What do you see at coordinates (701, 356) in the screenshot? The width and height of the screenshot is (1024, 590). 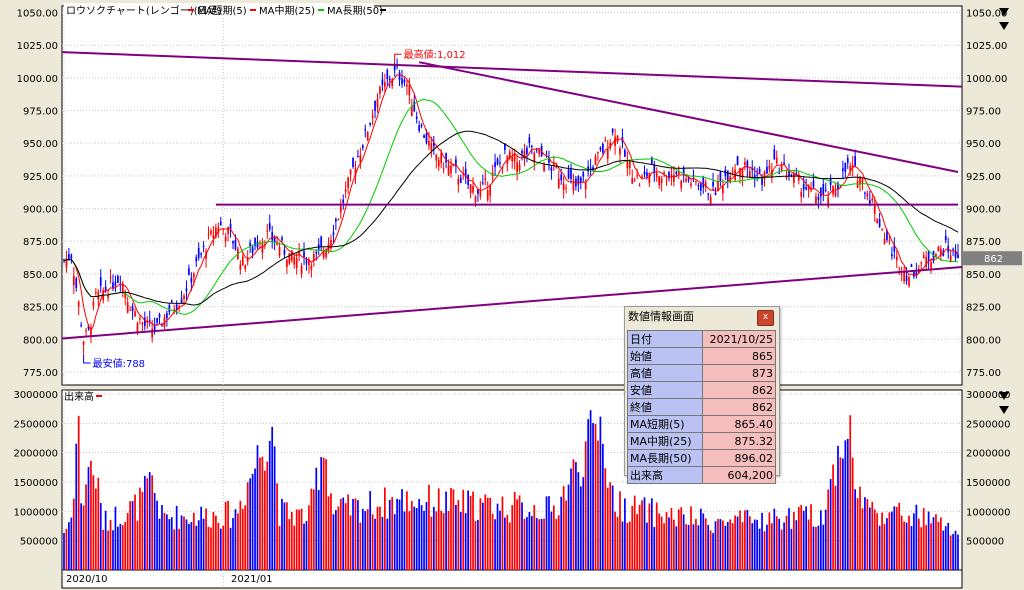 I see `info-row: 始値 865` at bounding box center [701, 356].